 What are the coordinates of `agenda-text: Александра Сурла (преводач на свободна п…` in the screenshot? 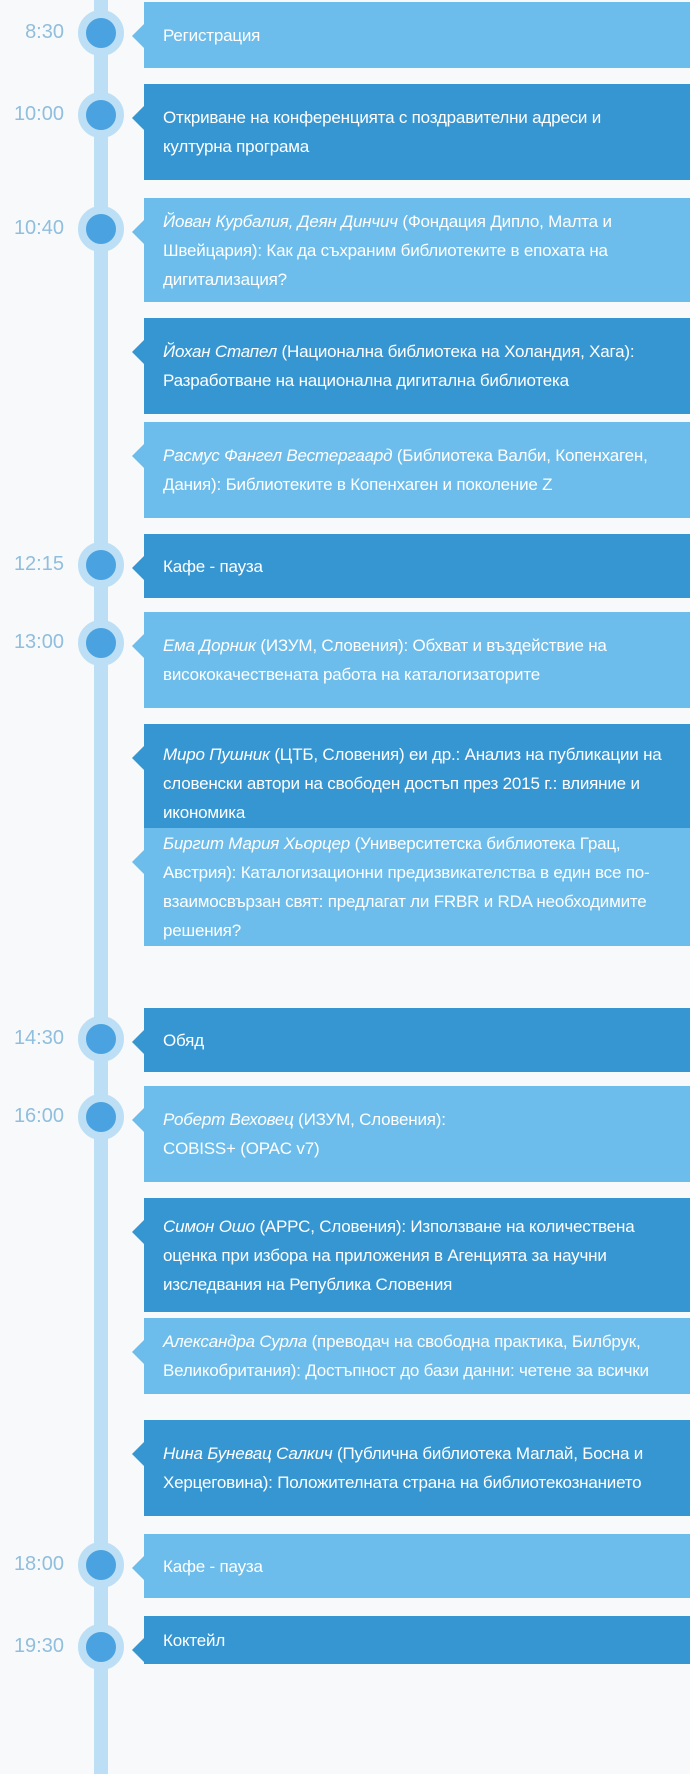 It's located at (414, 1356).